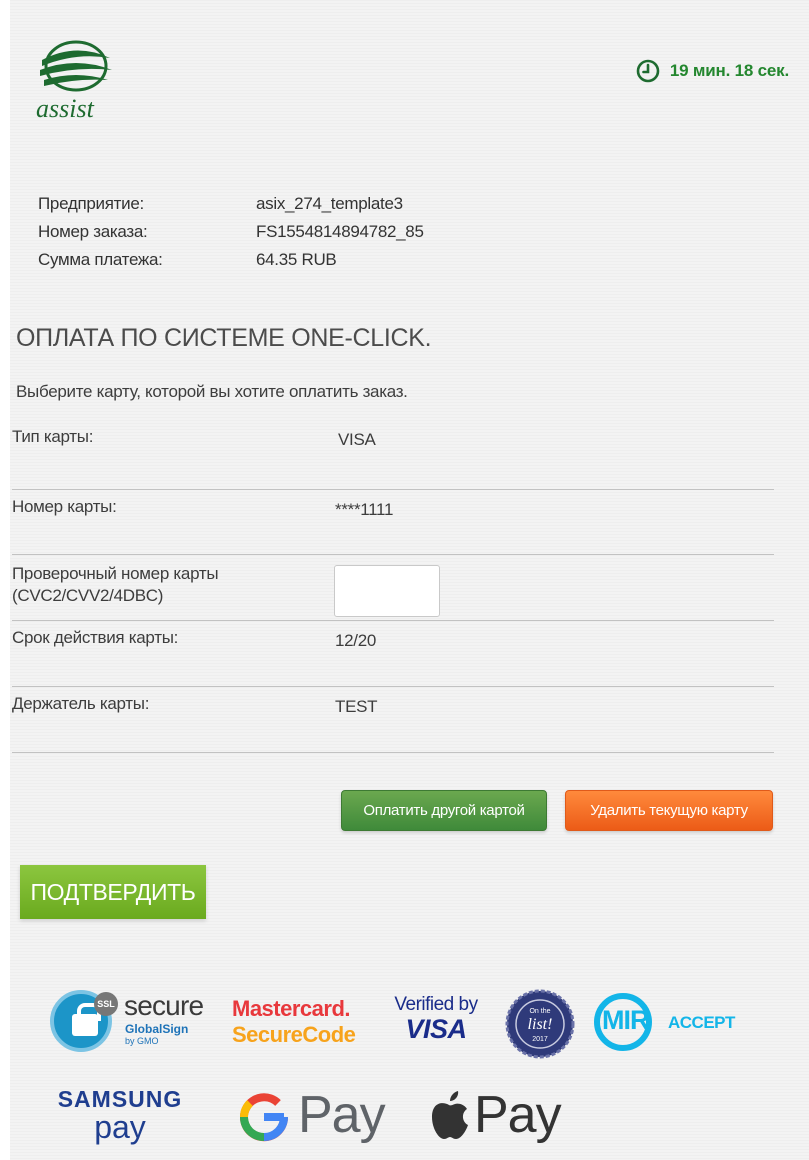 The image size is (809, 1160). Describe the element at coordinates (393, 522) in the screenshot. I see `card-number-row: Номер карты: ****1111` at that location.